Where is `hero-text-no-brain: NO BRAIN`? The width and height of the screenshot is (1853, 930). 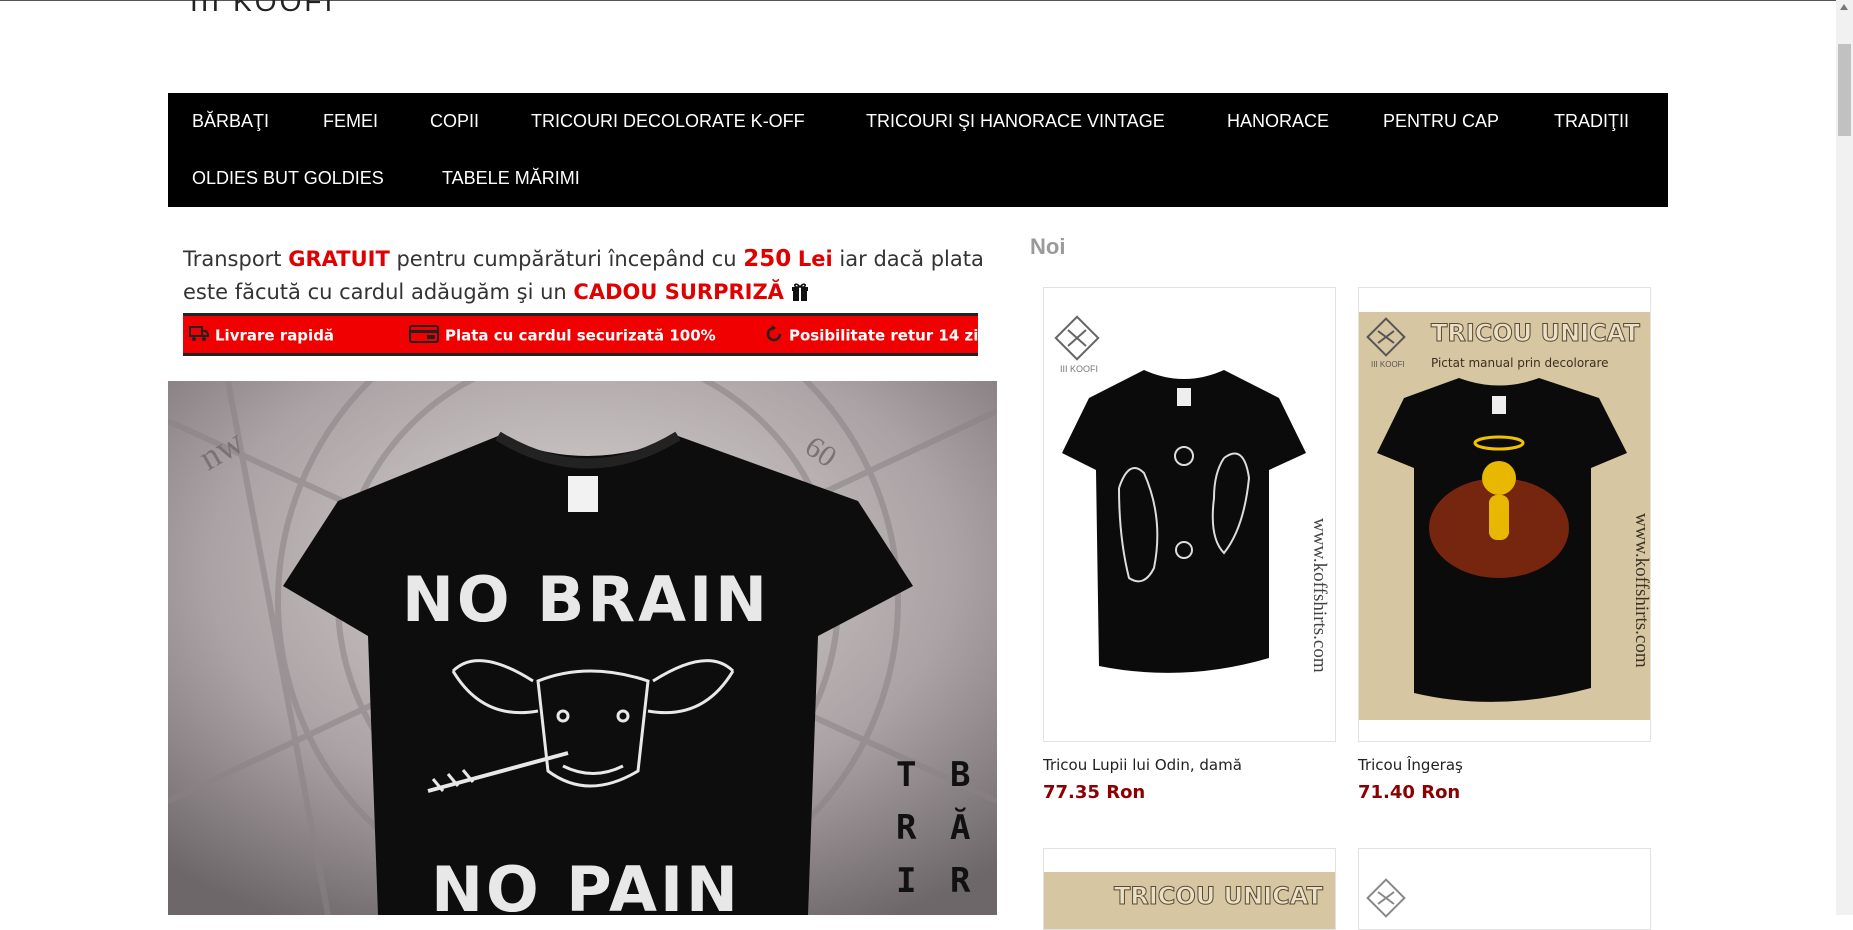
hero-text-no-brain: NO BRAIN is located at coordinates (586, 599).